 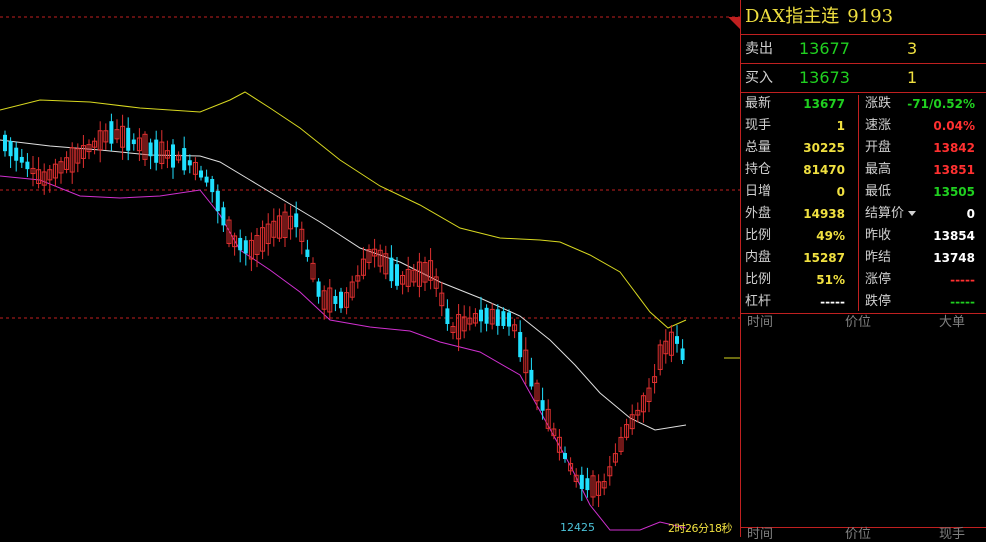 I want to click on stat-label: 杠杆, so click(x=758, y=301).